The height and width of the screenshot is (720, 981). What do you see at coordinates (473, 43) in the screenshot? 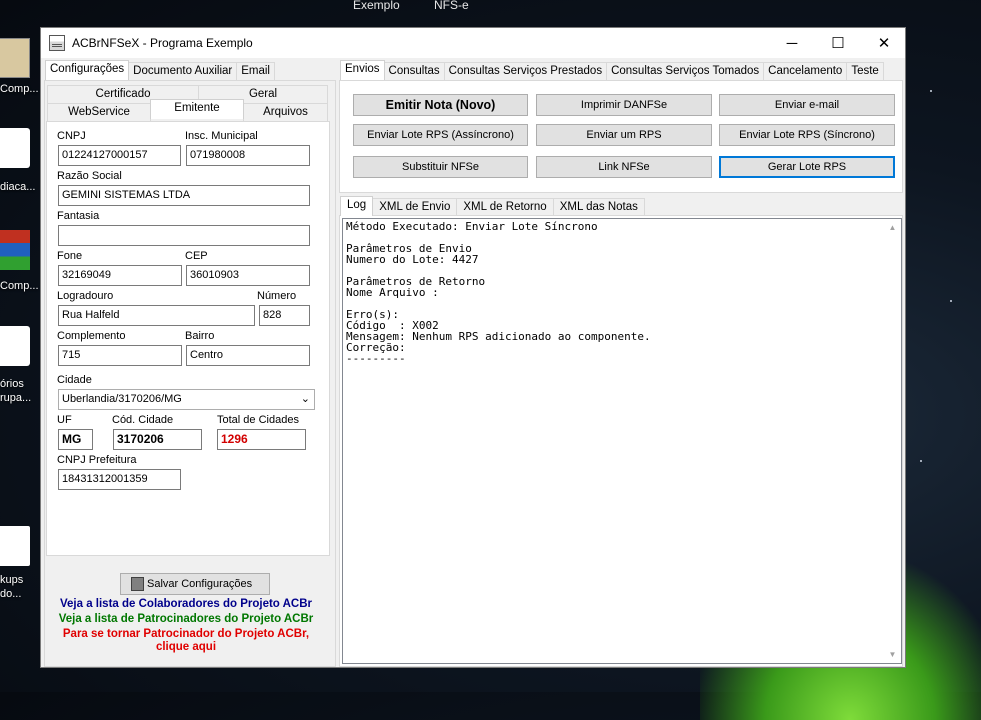
I see `title-bar: ACBrNFSeX - Programa Exemplo ─ ☐ ✕` at bounding box center [473, 43].